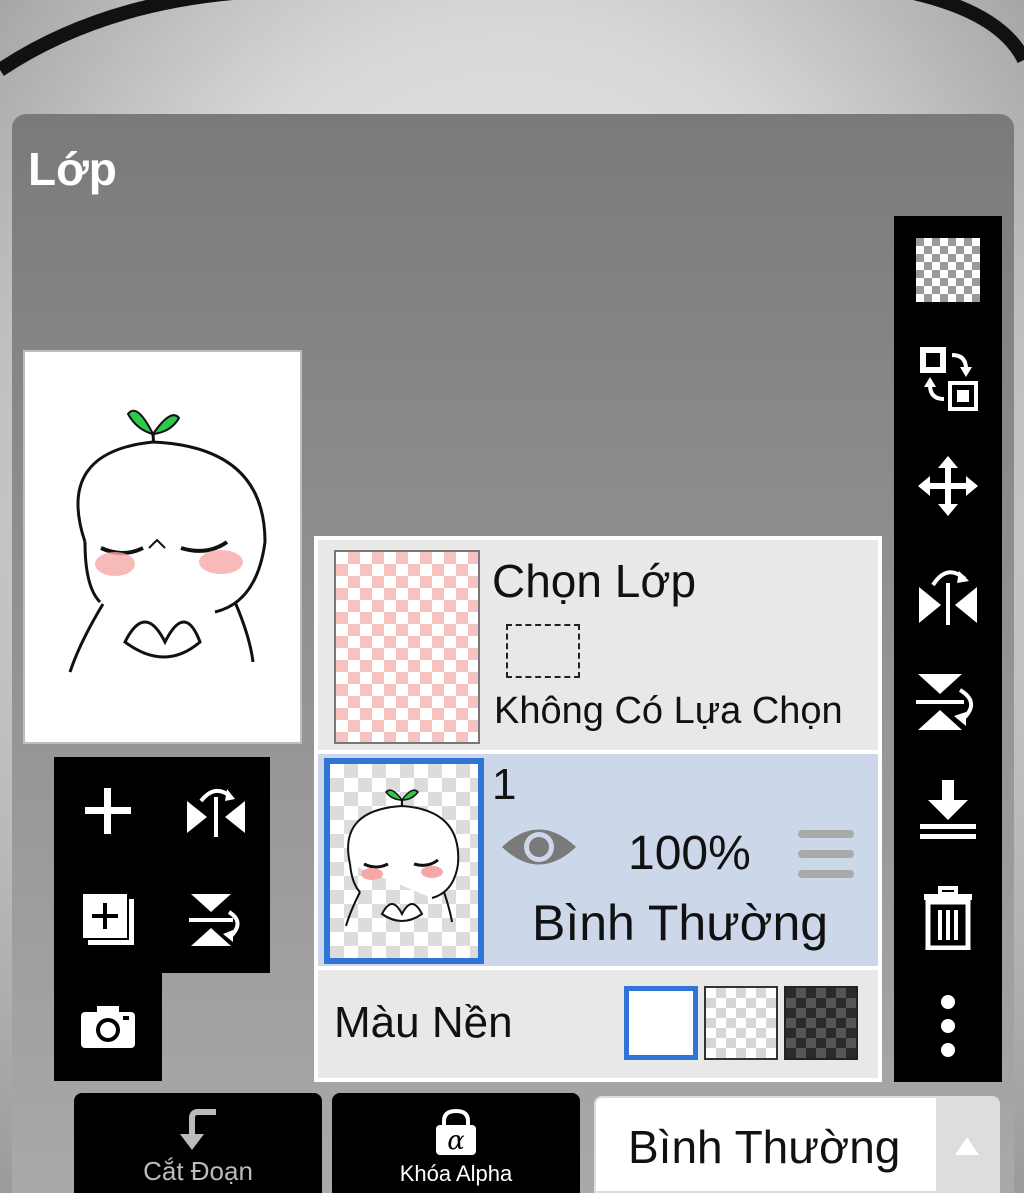 This screenshot has width=1024, height=1193. What do you see at coordinates (72, 169) in the screenshot?
I see `dialog-title: Lớp` at bounding box center [72, 169].